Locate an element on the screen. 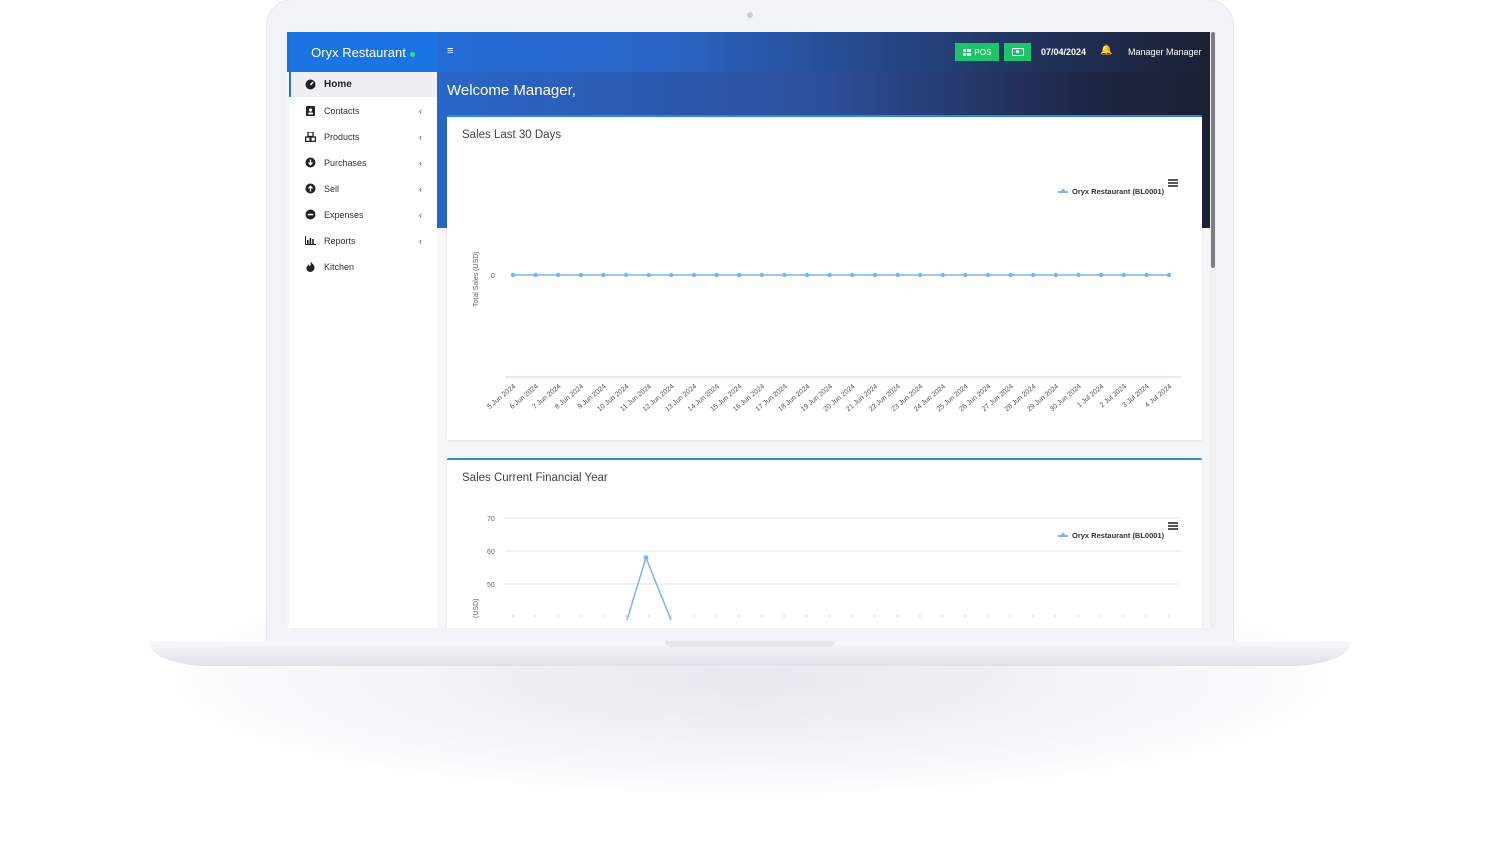 The image size is (1500, 841). series-line is located at coordinates (649, 588).